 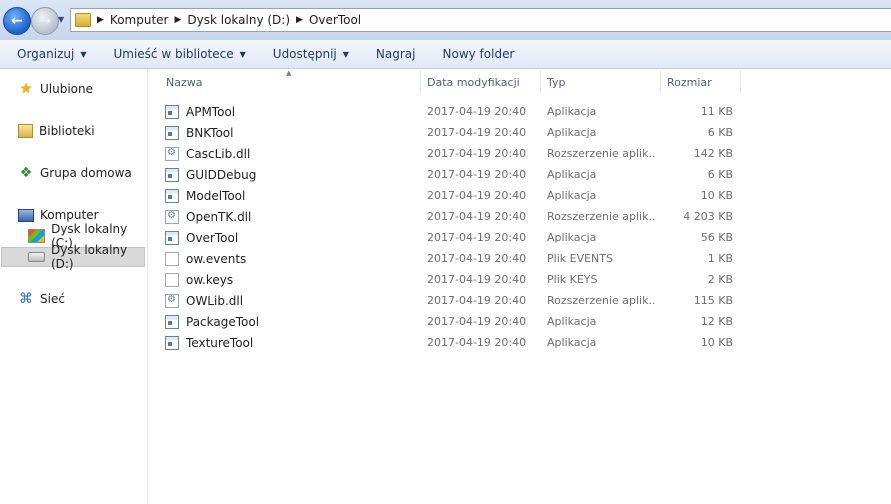 I want to click on file-row: APMTool 2017-04-19 20:40 Aplikacja 11 KB, so click(x=448, y=111).